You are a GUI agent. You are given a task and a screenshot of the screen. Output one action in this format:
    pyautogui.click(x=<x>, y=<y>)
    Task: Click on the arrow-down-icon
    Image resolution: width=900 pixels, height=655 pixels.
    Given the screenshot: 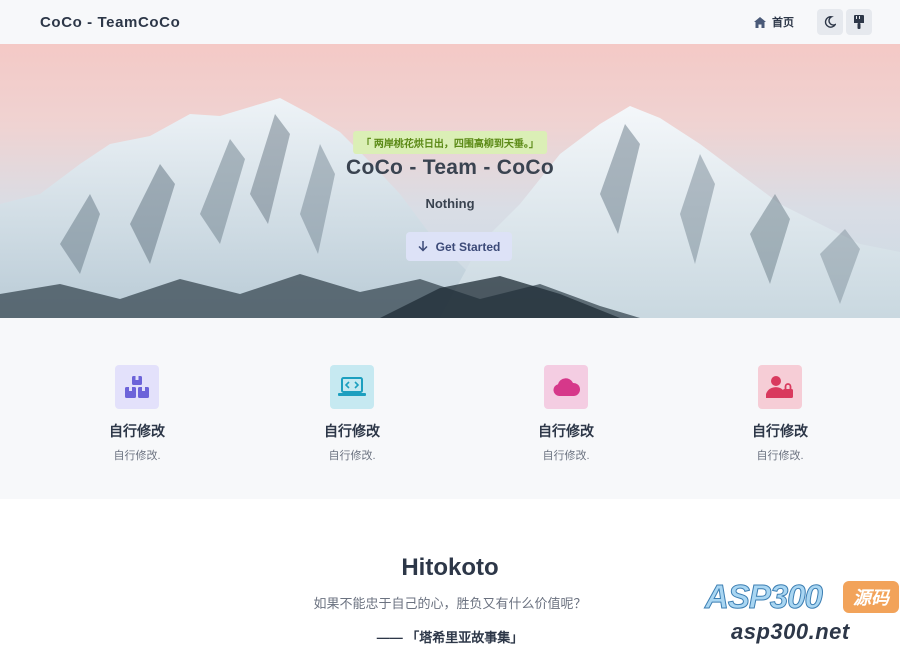 What is the action you would take?
    pyautogui.click(x=423, y=246)
    